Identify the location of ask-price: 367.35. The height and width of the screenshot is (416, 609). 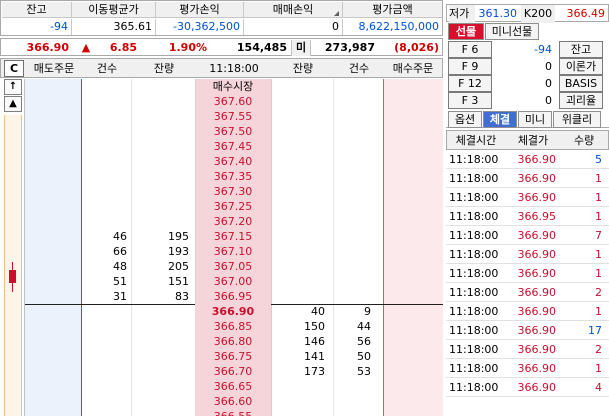
(233, 176).